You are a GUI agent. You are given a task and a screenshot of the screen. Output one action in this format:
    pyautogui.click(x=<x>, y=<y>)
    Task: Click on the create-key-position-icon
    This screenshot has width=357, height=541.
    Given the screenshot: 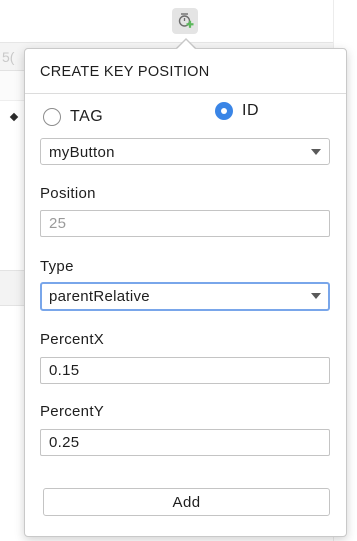 What is the action you would take?
    pyautogui.click(x=186, y=20)
    